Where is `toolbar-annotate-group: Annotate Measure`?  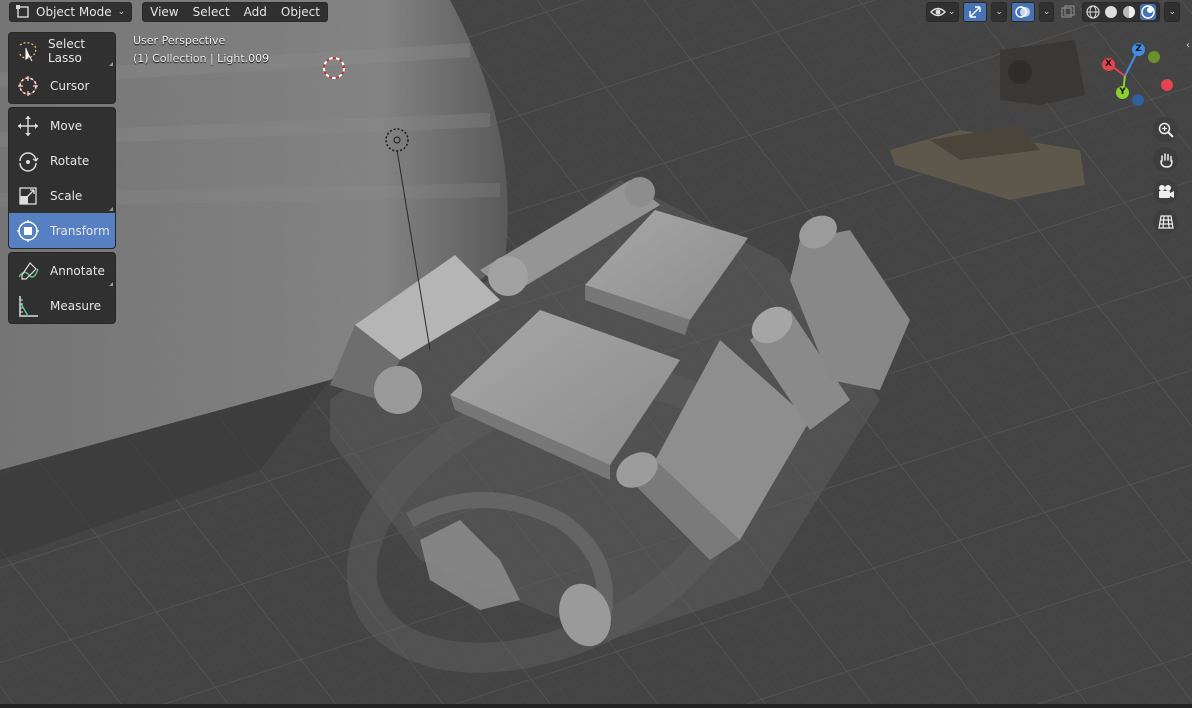 toolbar-annotate-group: Annotate Measure is located at coordinates (62, 288).